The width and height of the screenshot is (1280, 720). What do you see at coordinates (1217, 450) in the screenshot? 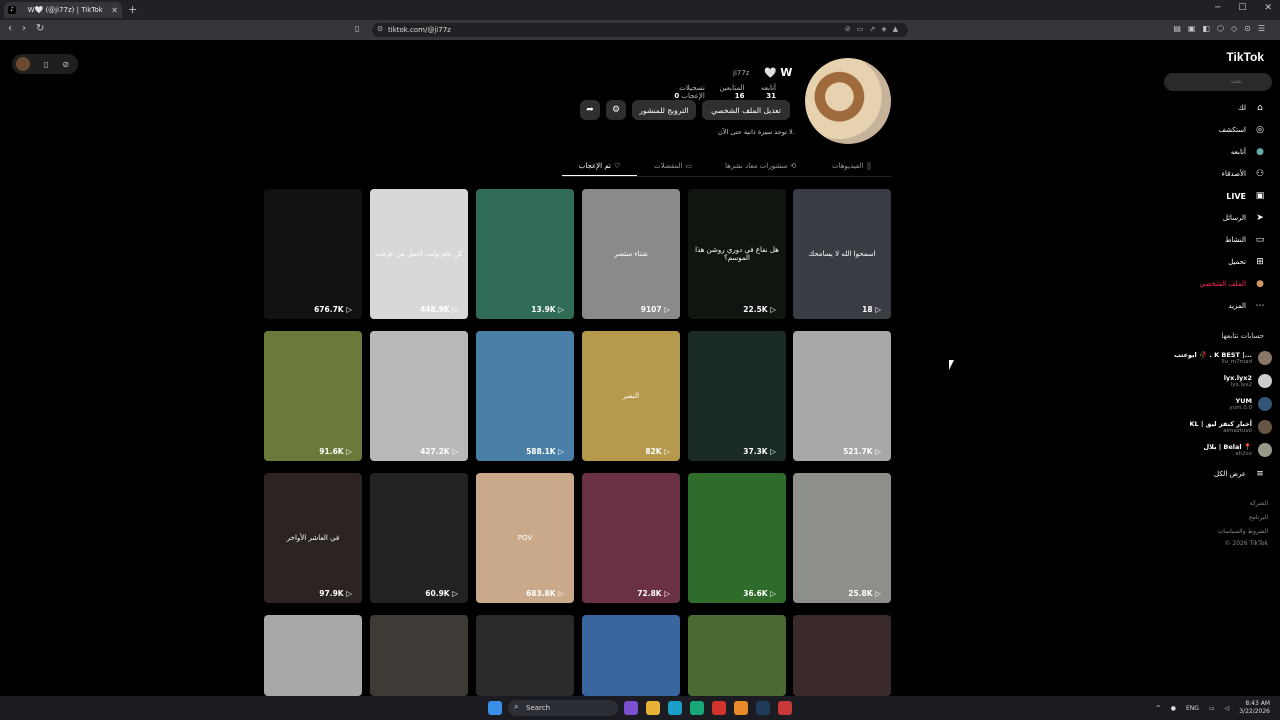
I see `followed-account: بلال | Belal 📍 eh2sv` at bounding box center [1217, 450].